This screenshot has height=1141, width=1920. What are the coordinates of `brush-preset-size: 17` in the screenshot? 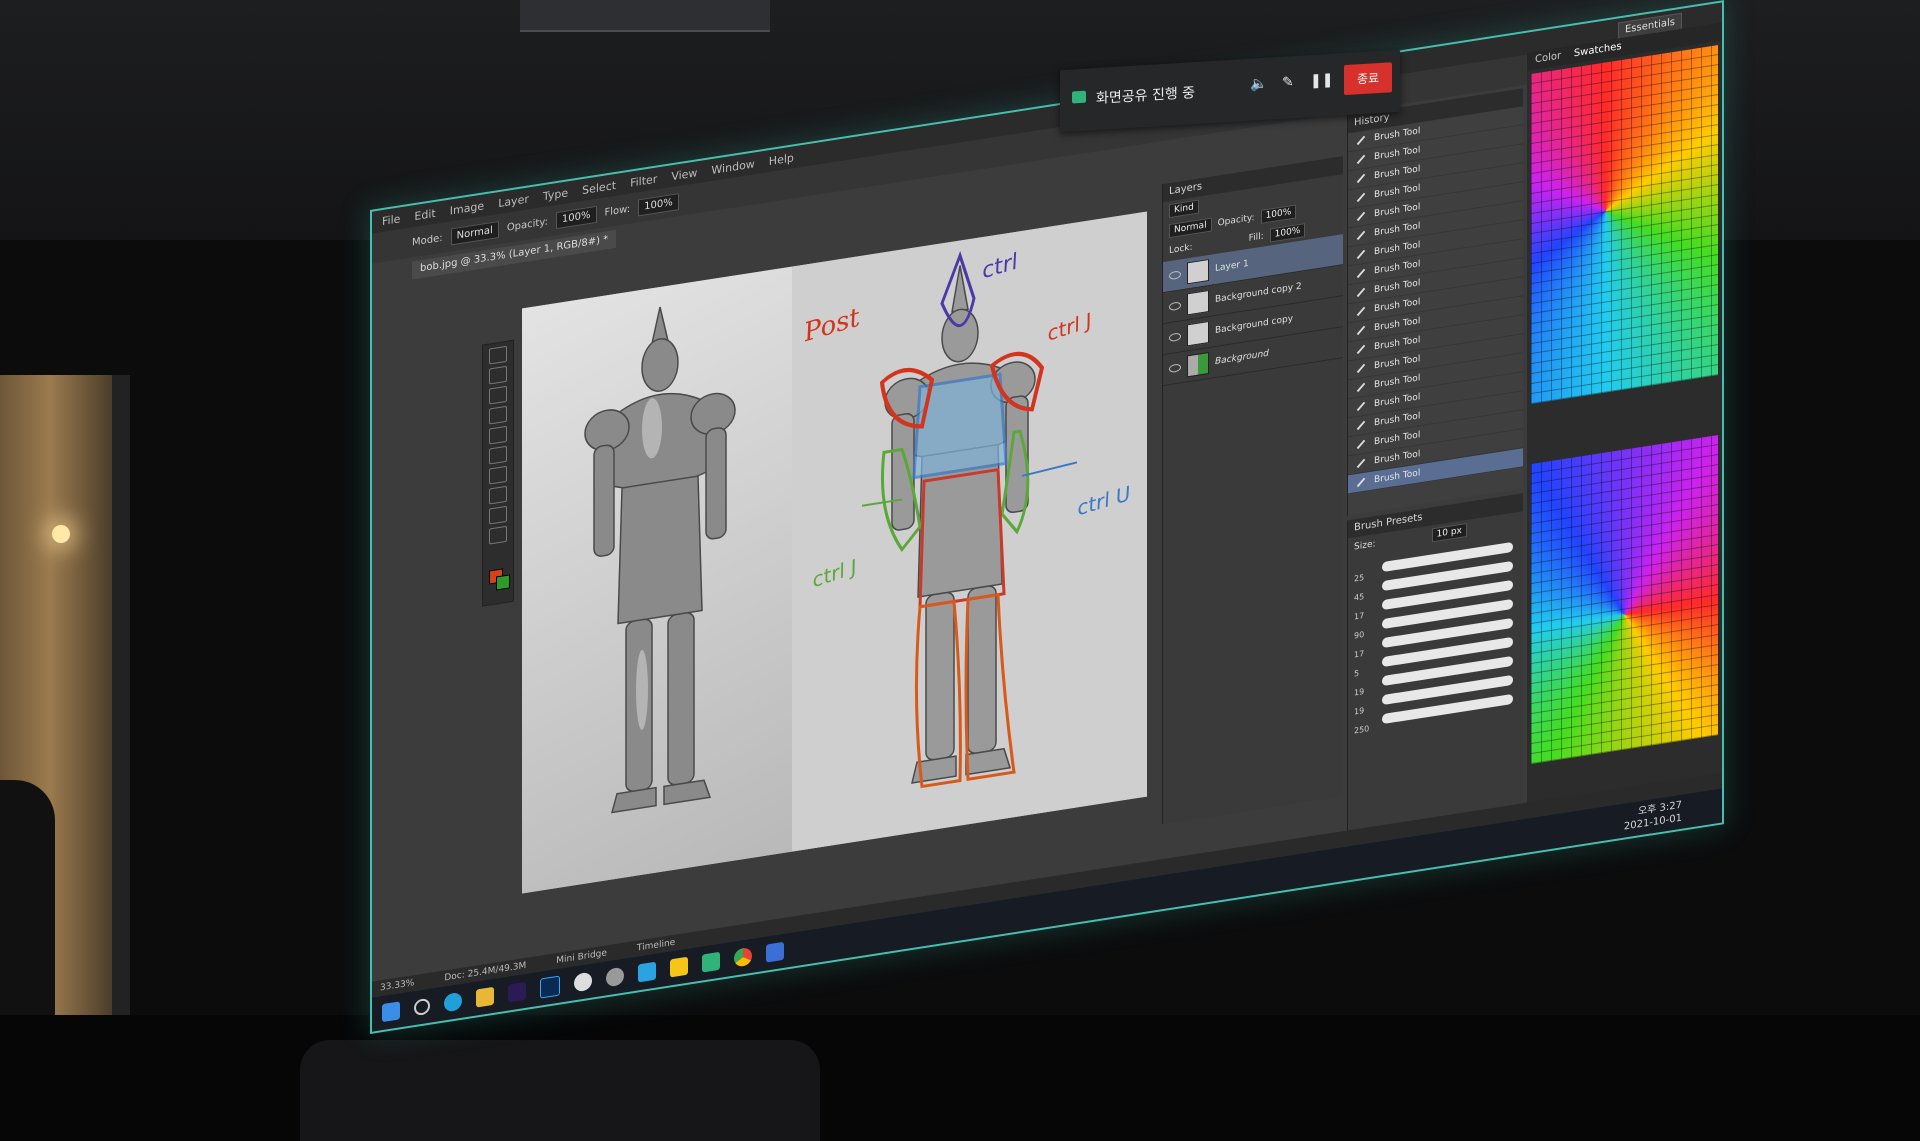 It's located at (1359, 616).